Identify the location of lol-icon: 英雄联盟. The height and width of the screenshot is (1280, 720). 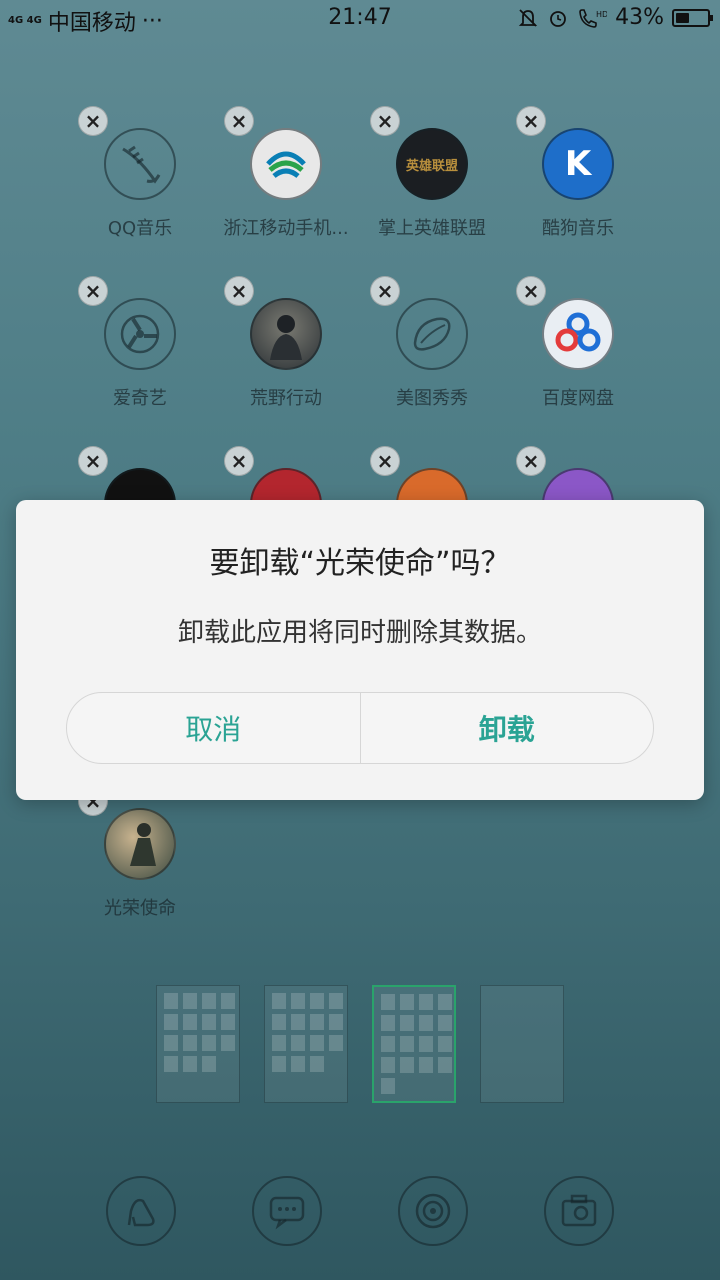
(432, 164).